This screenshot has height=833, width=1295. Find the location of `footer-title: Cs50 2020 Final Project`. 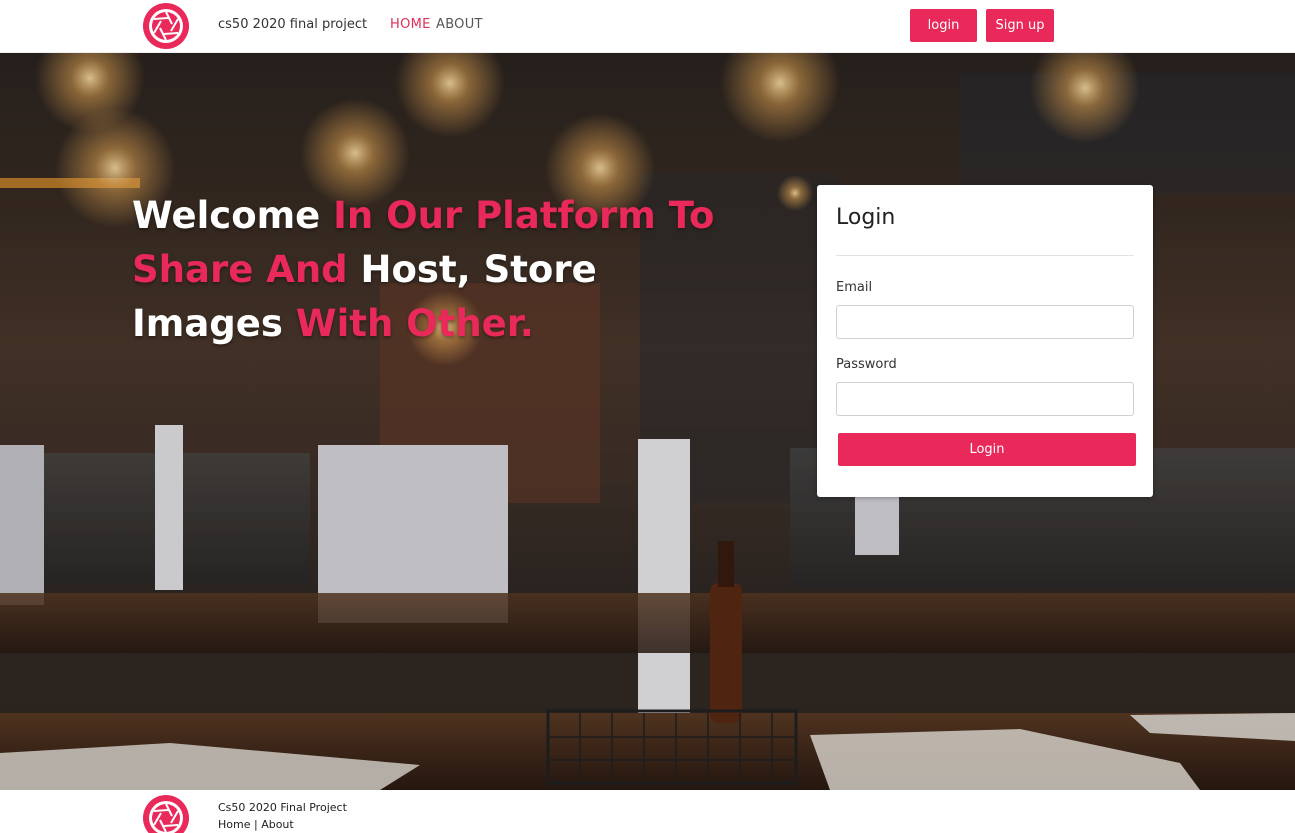

footer-title: Cs50 2020 Final Project is located at coordinates (282, 807).